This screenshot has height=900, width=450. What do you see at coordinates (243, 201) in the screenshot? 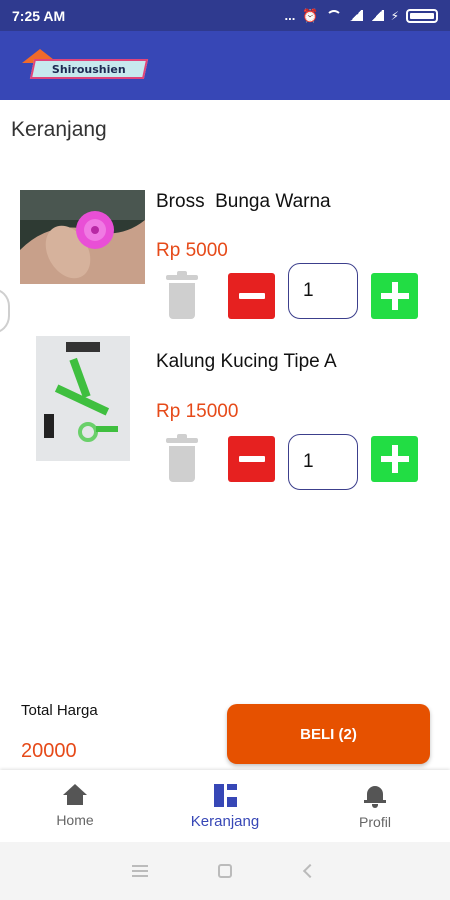
I see `product-name: Bross Bunga Warna` at bounding box center [243, 201].